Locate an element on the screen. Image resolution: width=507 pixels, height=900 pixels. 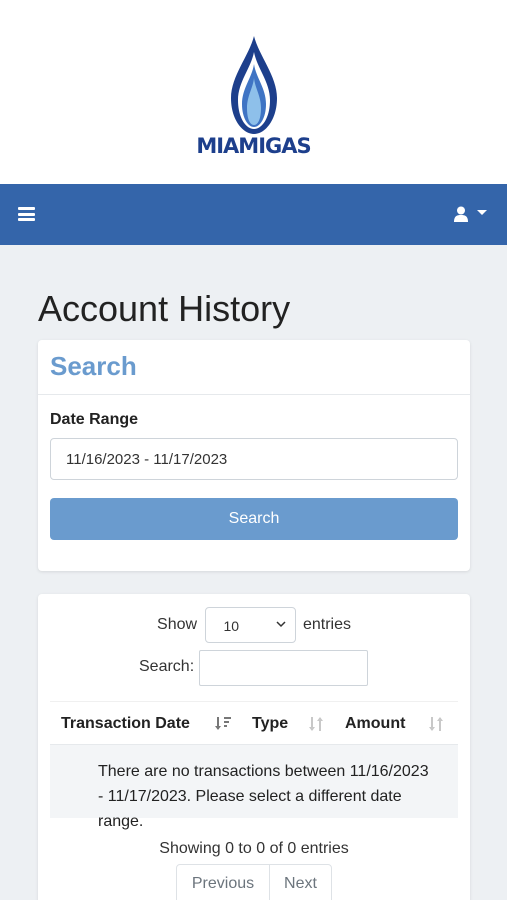
brand-wordmark: MIAMIGAS is located at coordinates (253, 146).